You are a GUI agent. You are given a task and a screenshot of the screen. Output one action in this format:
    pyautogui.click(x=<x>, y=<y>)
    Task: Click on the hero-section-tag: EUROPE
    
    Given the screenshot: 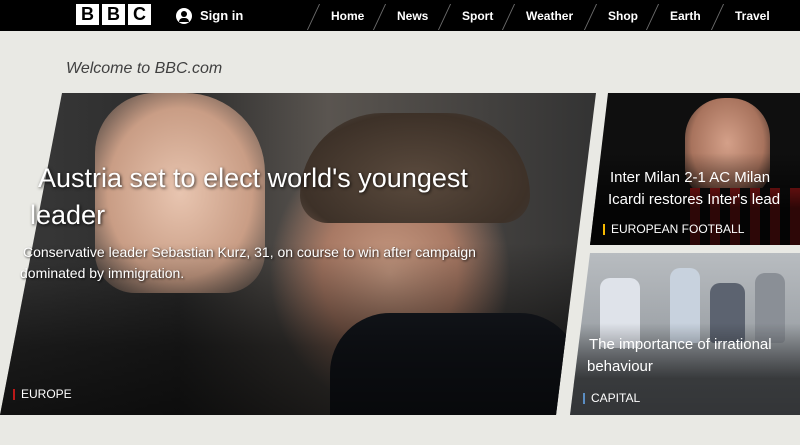 What is the action you would take?
    pyautogui.click(x=42, y=394)
    